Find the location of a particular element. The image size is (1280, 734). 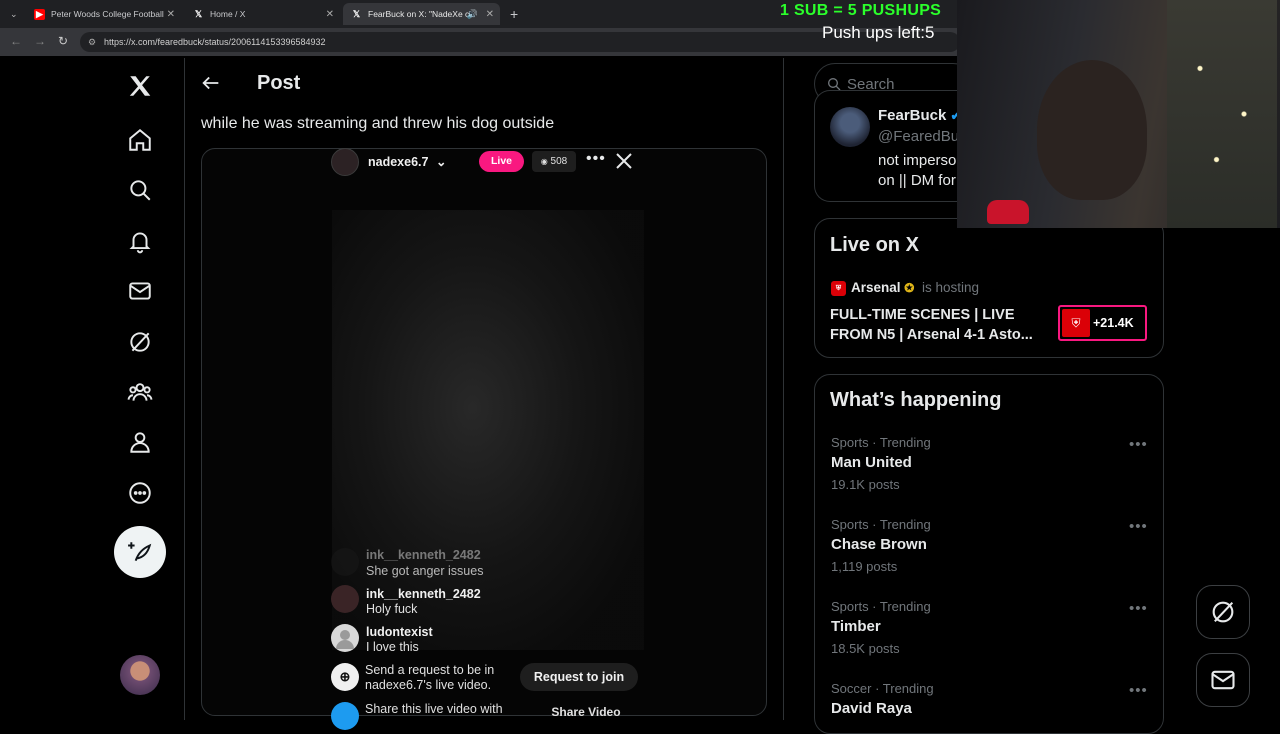

trend-category: Soccer · Trending is located at coordinates (882, 688).